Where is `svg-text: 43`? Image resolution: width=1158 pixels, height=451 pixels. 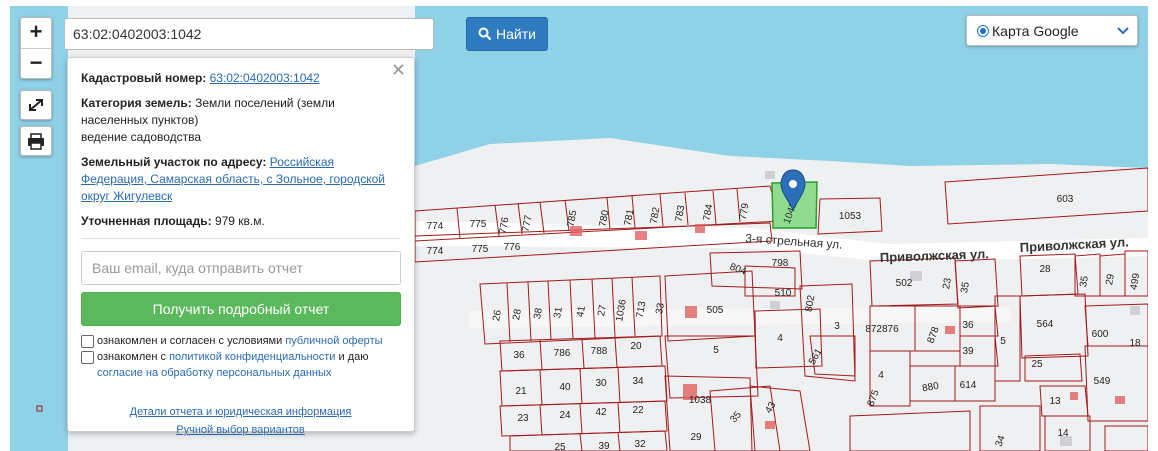
svg-text: 43 is located at coordinates (770, 408).